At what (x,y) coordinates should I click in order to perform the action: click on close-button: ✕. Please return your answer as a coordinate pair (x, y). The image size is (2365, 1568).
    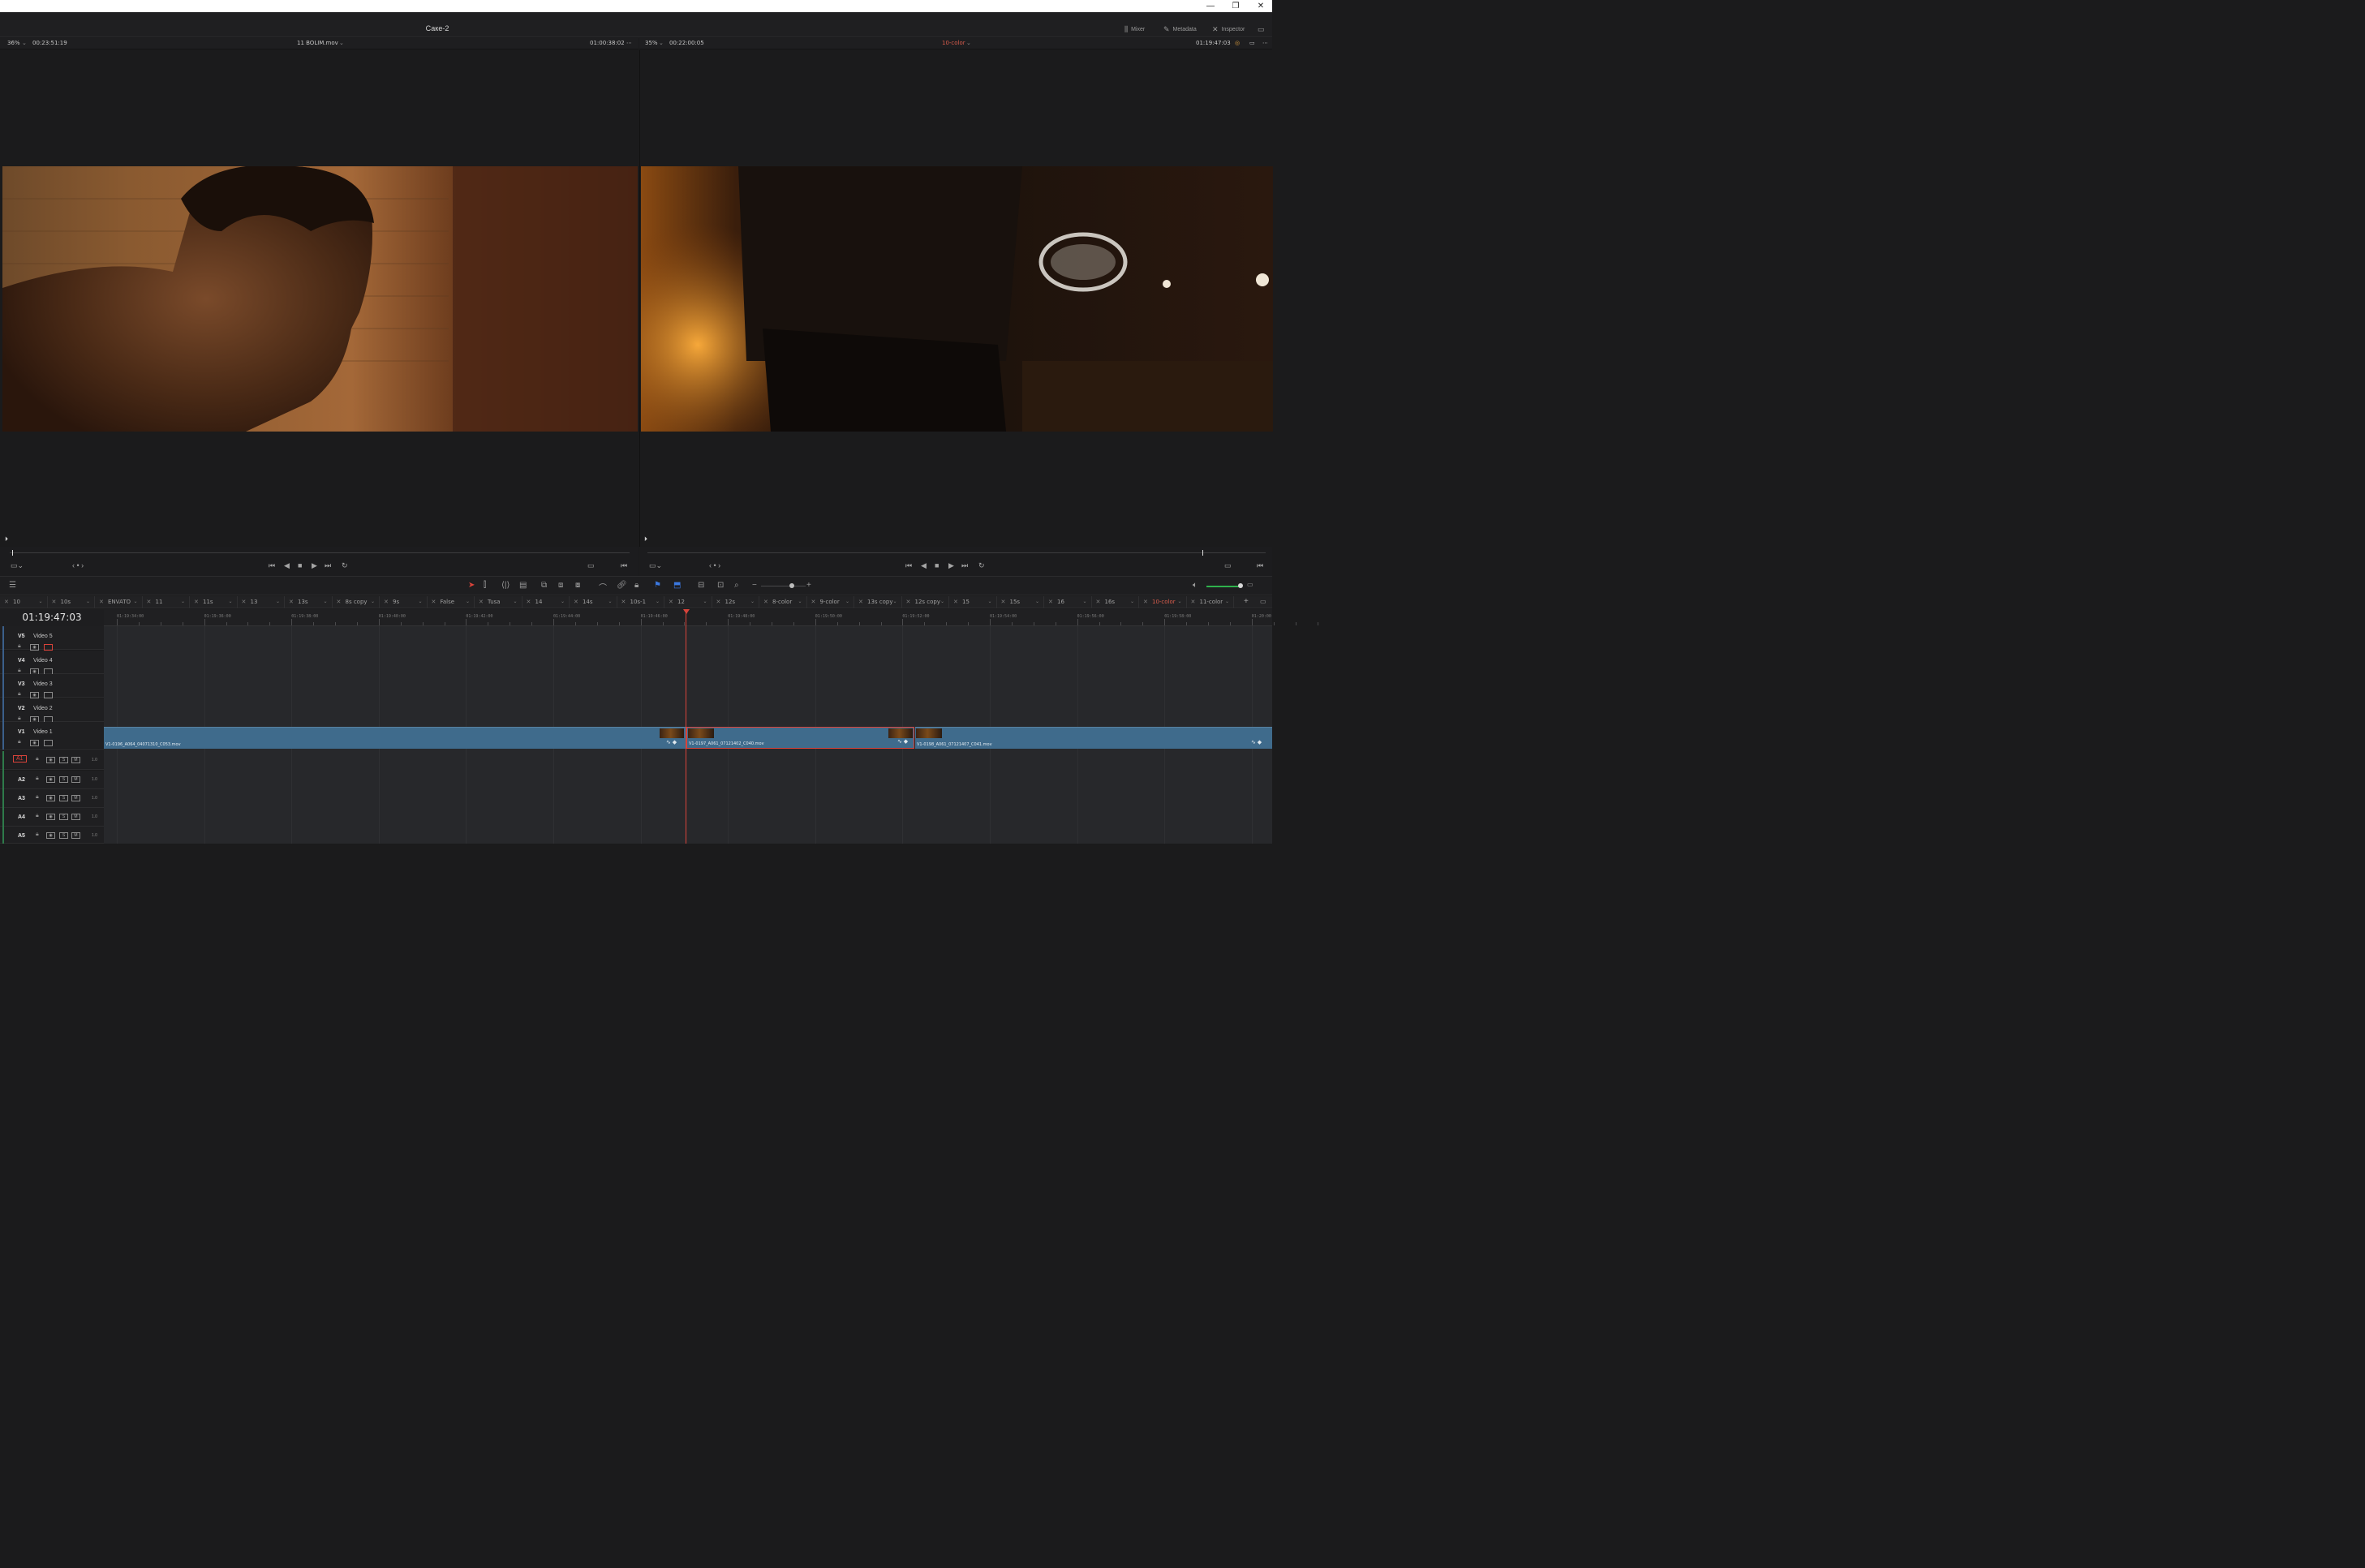
    Looking at the image, I should click on (1261, 6).